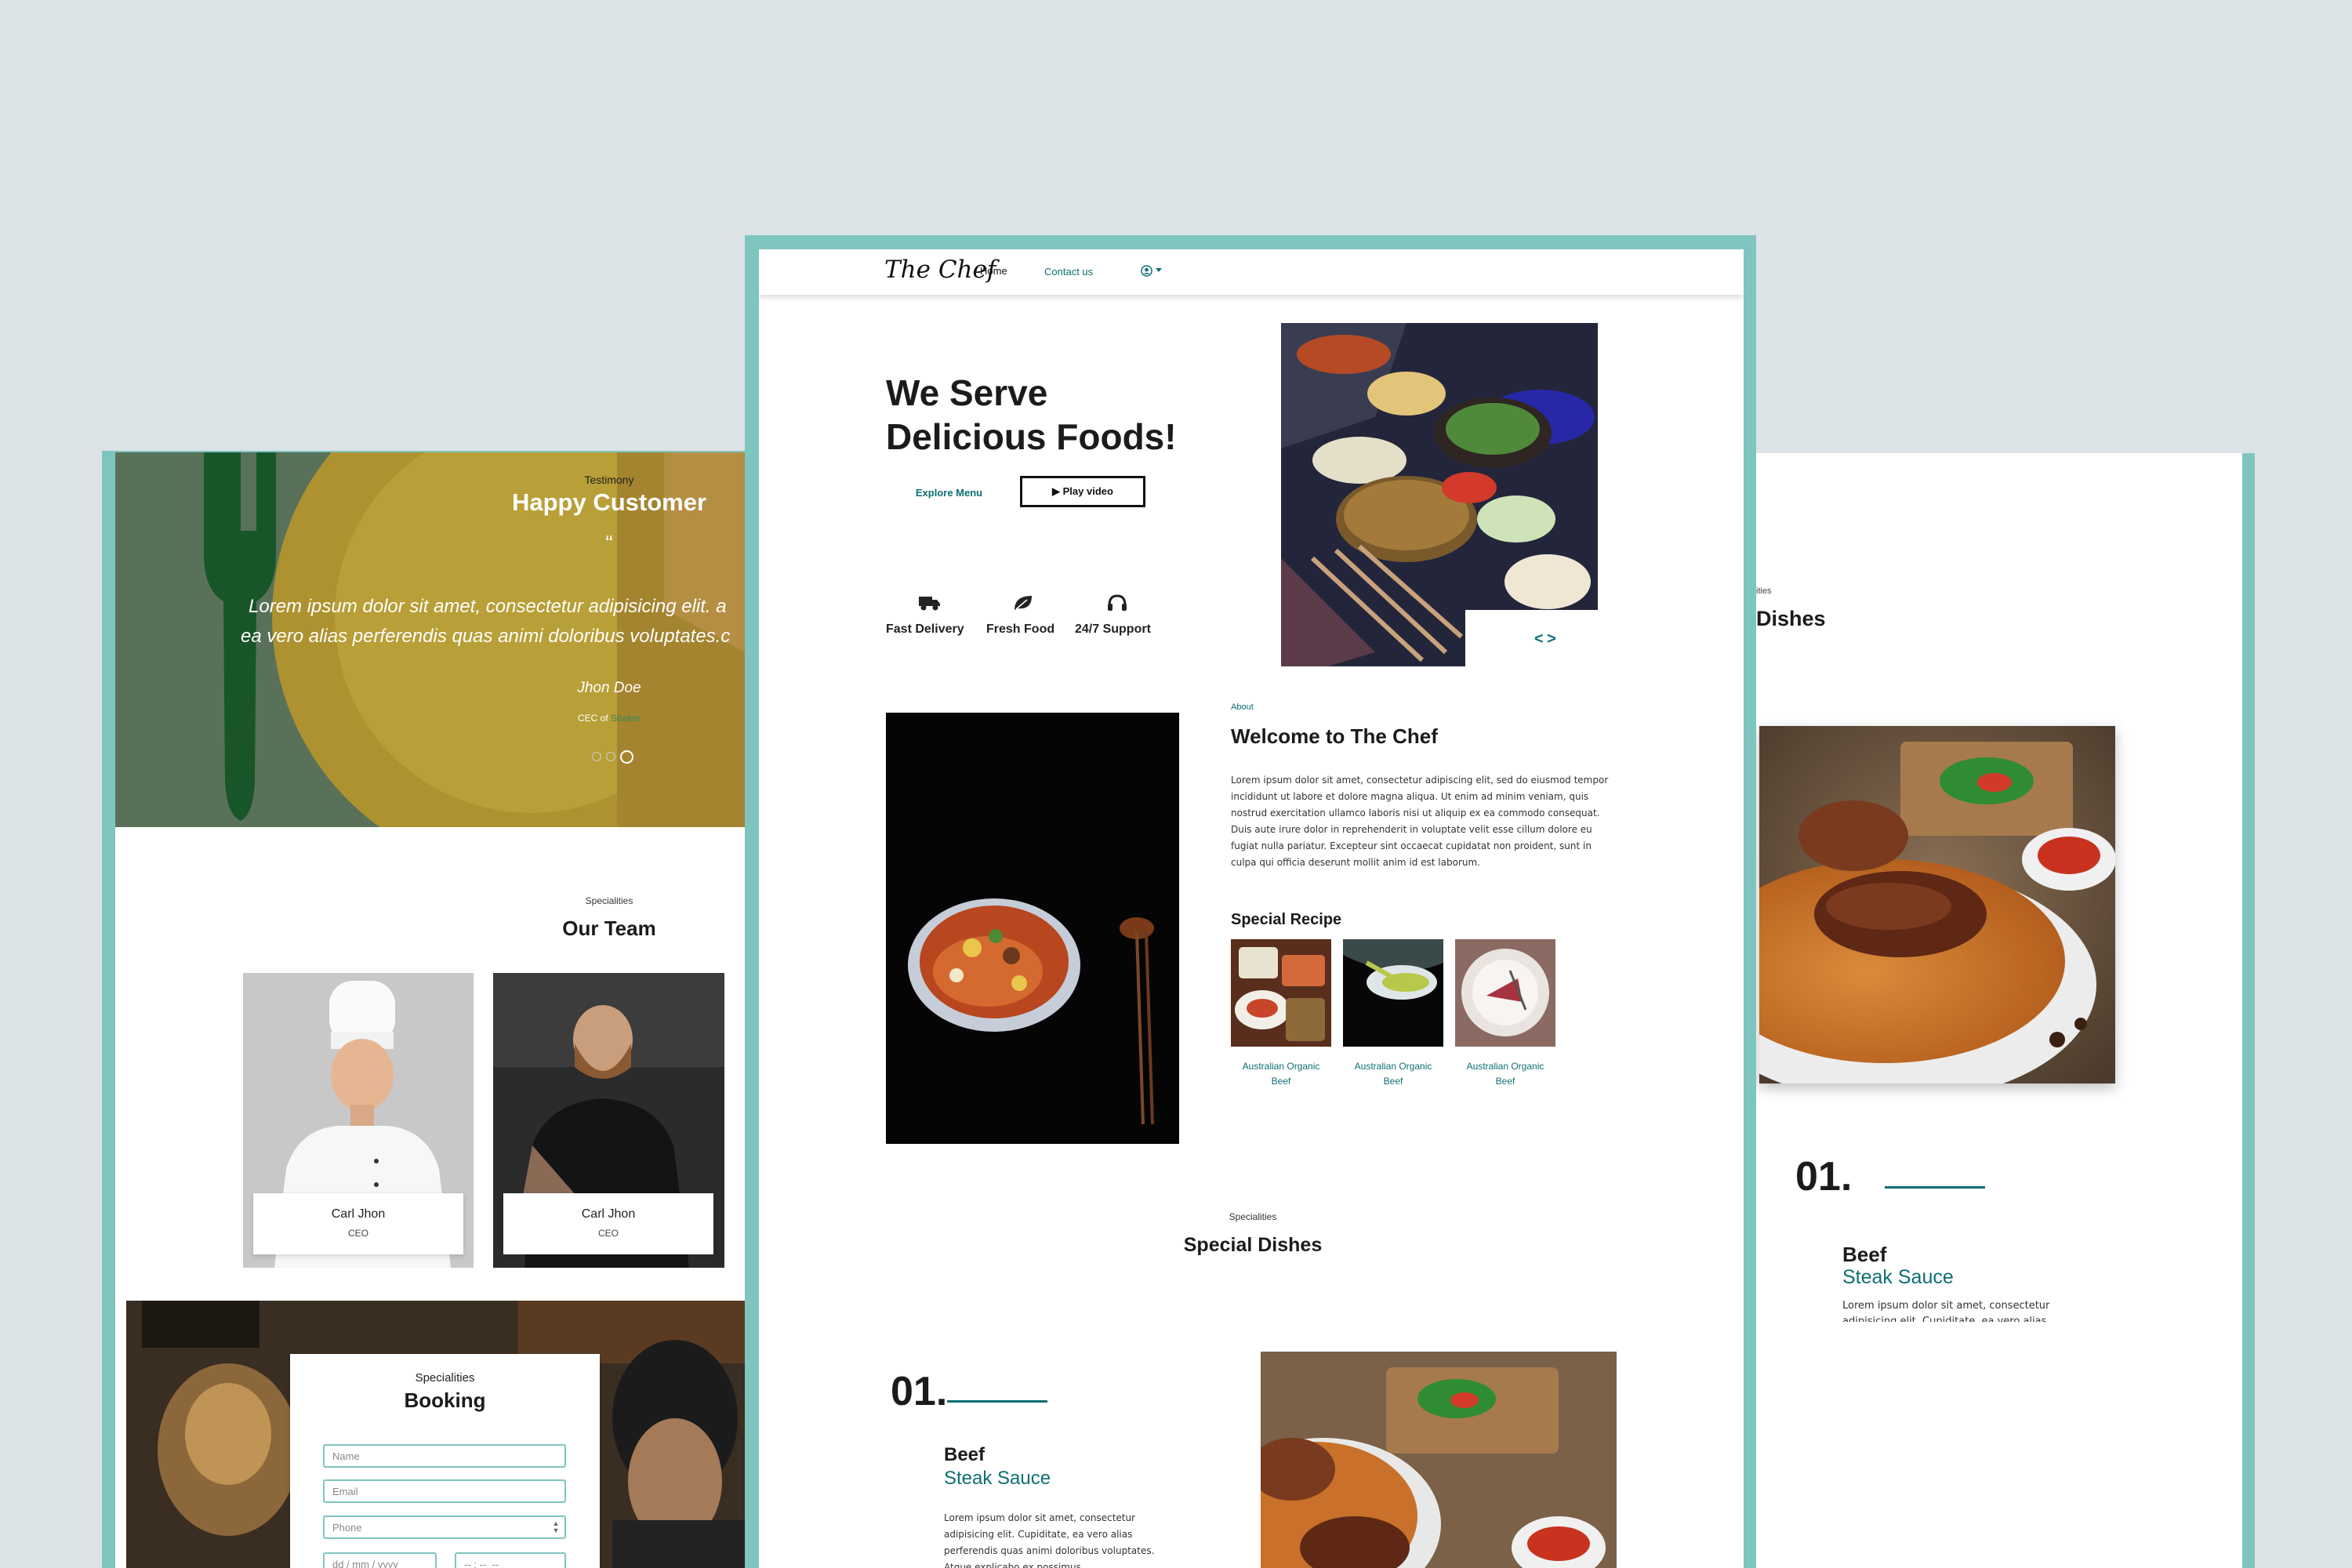 The image size is (2352, 1568). Describe the element at coordinates (1286, 919) in the screenshot. I see `special-recipe-title: Special Recipe` at that location.